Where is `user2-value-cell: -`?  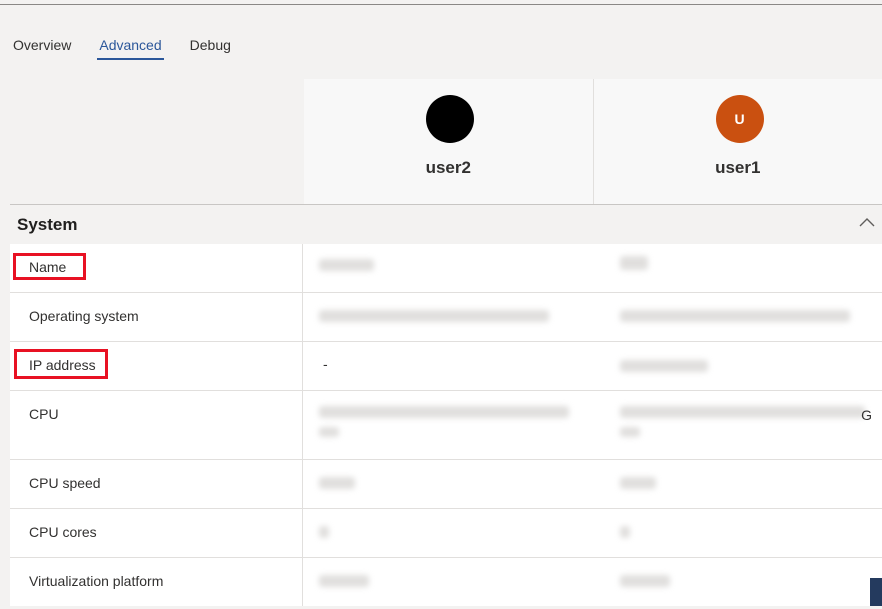
user2-value-cell: - is located at coordinates (449, 366).